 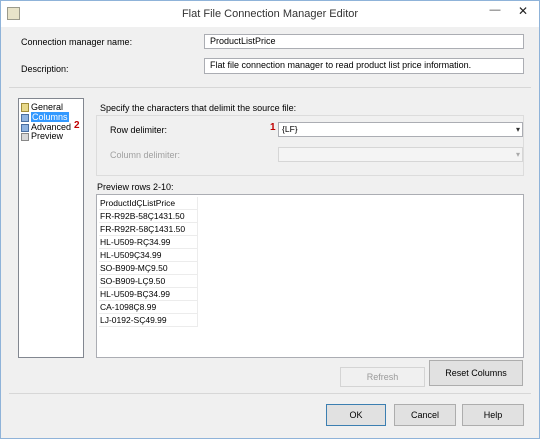 I want to click on preview-row: LJ-0192-SÇ49.99, so click(x=148, y=320).